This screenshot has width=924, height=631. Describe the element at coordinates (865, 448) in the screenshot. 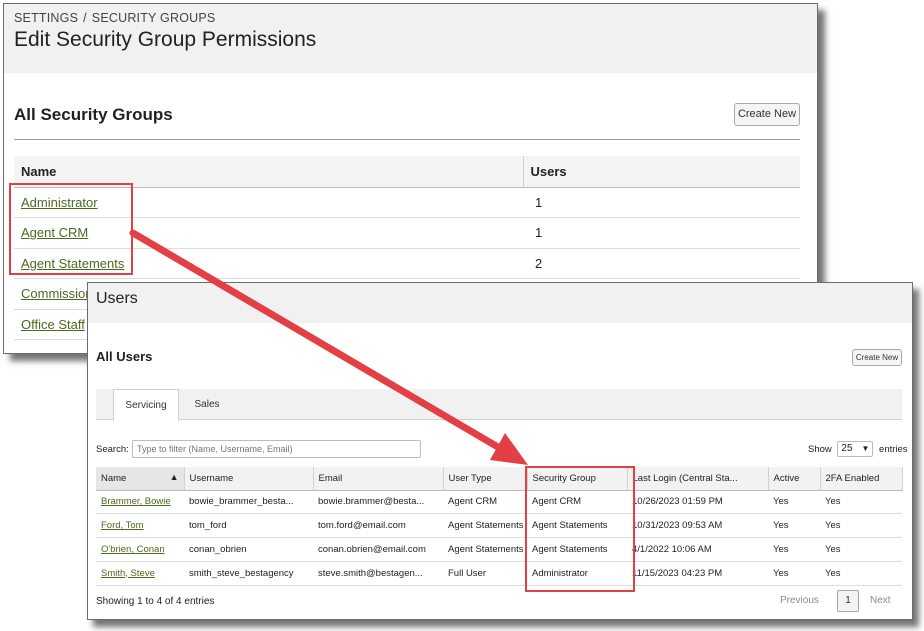

I see `chevron-down-icon: ▼` at that location.